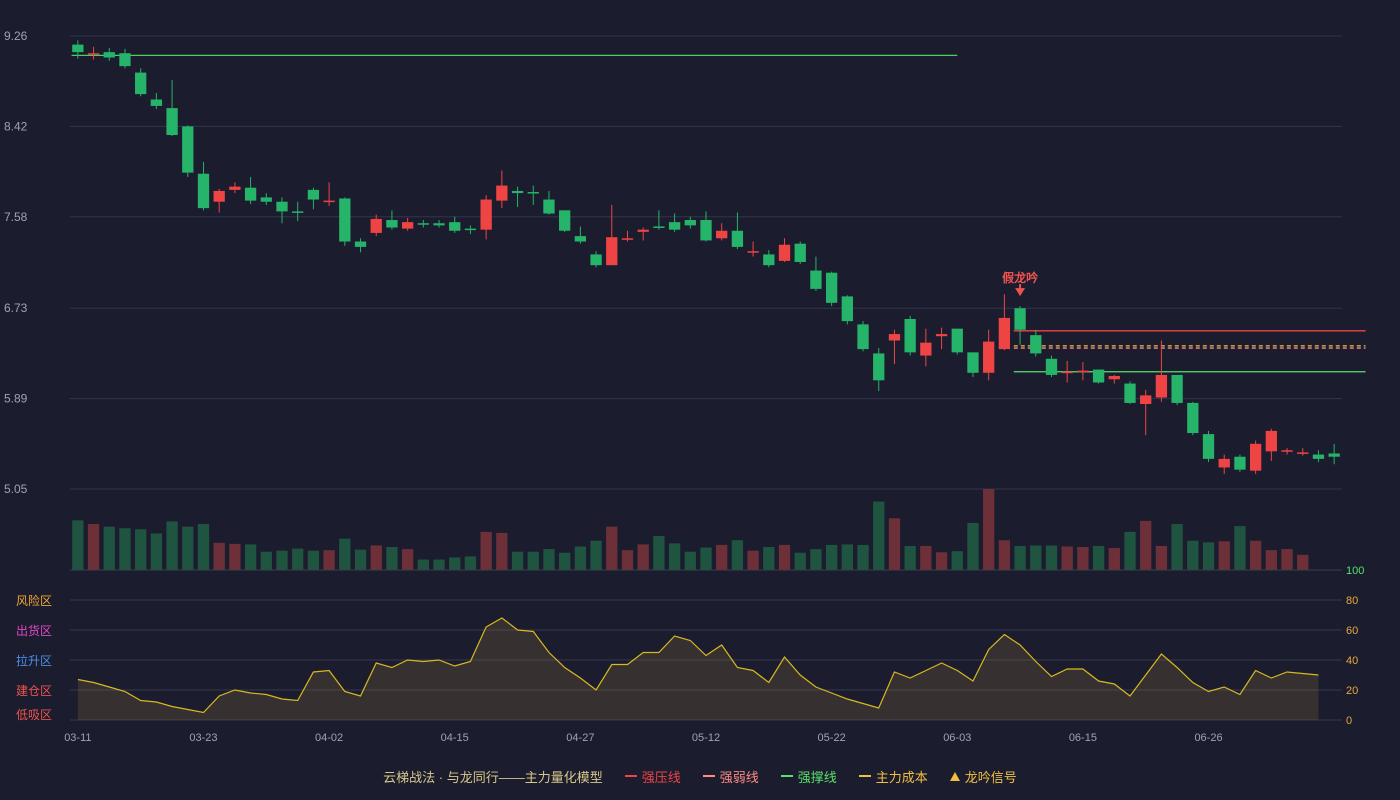  What do you see at coordinates (580, 738) in the screenshot?
I see `date-tick-label: 04-27` at bounding box center [580, 738].